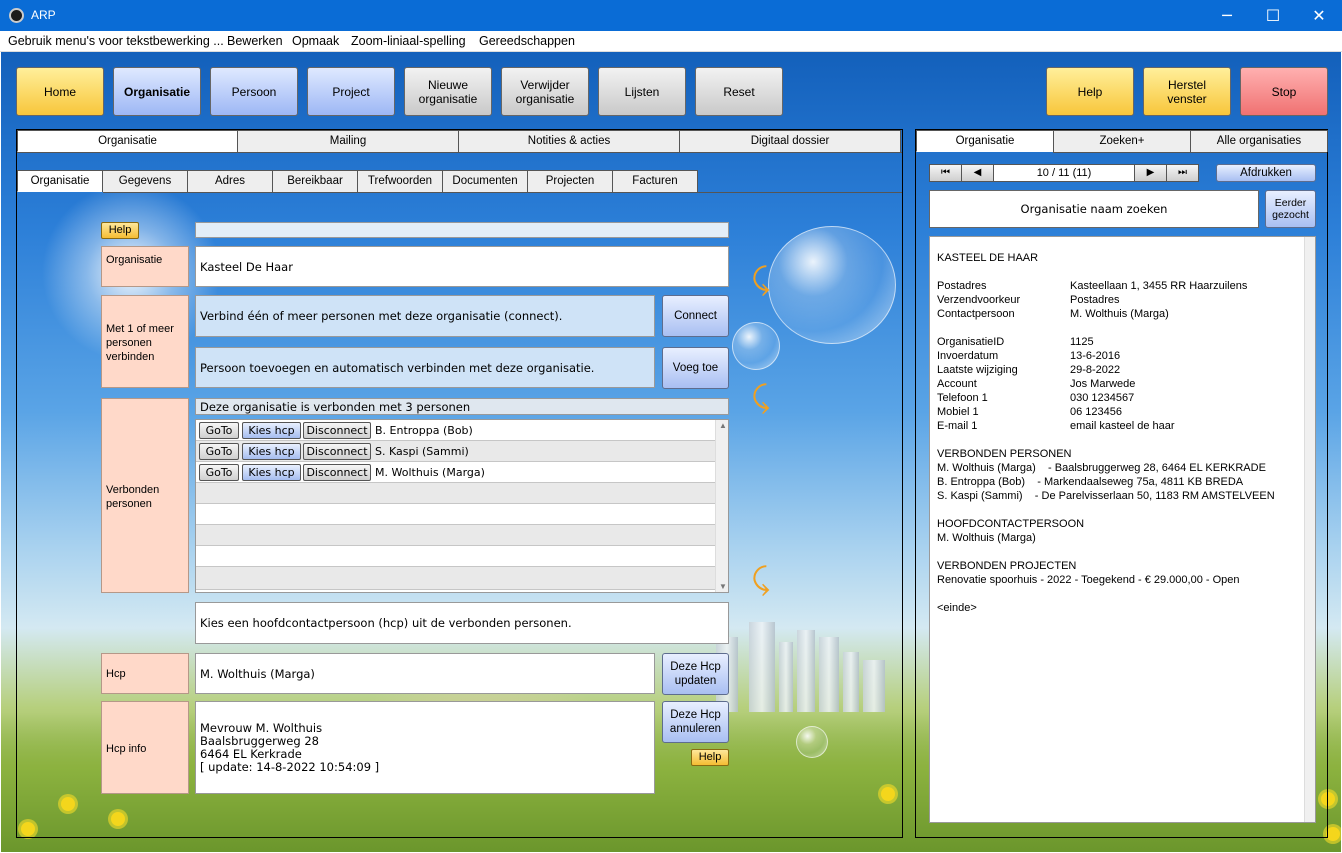  I want to click on subtab-trefwoorden: Trefwoorden, so click(400, 181).